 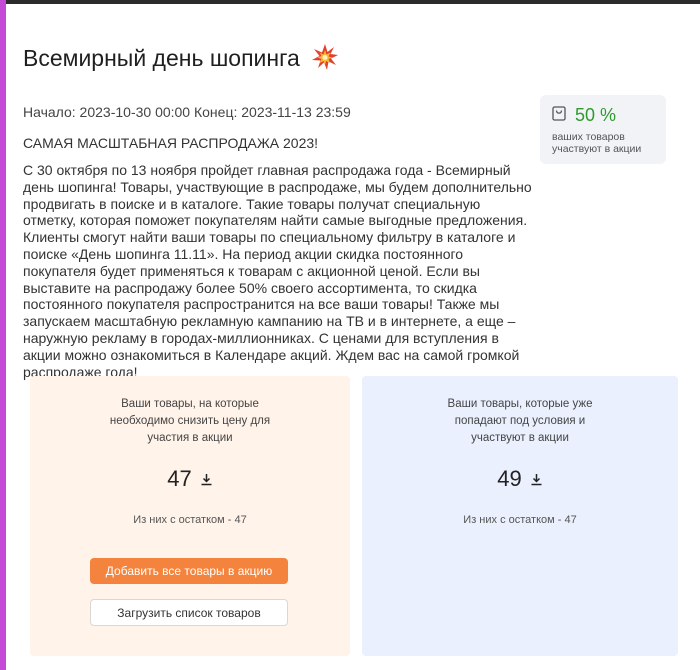 I want to click on eligible-count-row: 49, so click(x=520, y=479).